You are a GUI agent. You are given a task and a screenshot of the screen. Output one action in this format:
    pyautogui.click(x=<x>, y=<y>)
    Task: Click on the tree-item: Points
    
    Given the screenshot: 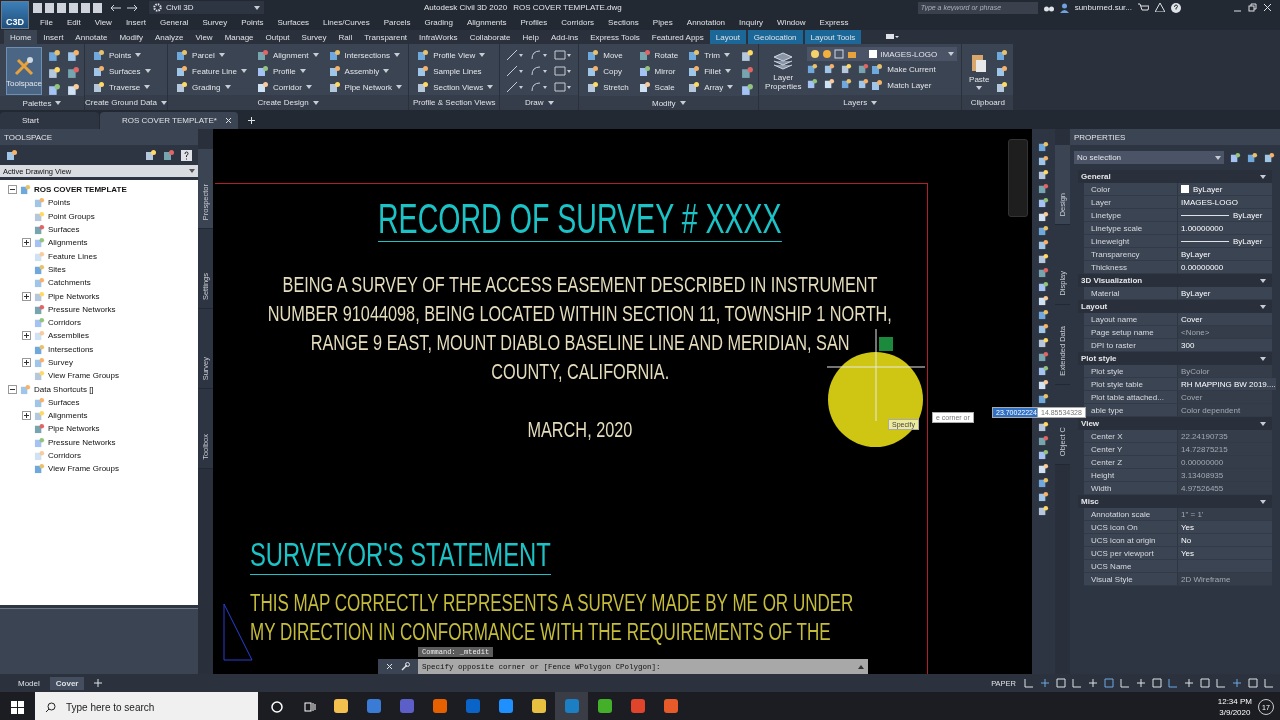 What is the action you would take?
    pyautogui.click(x=59, y=203)
    